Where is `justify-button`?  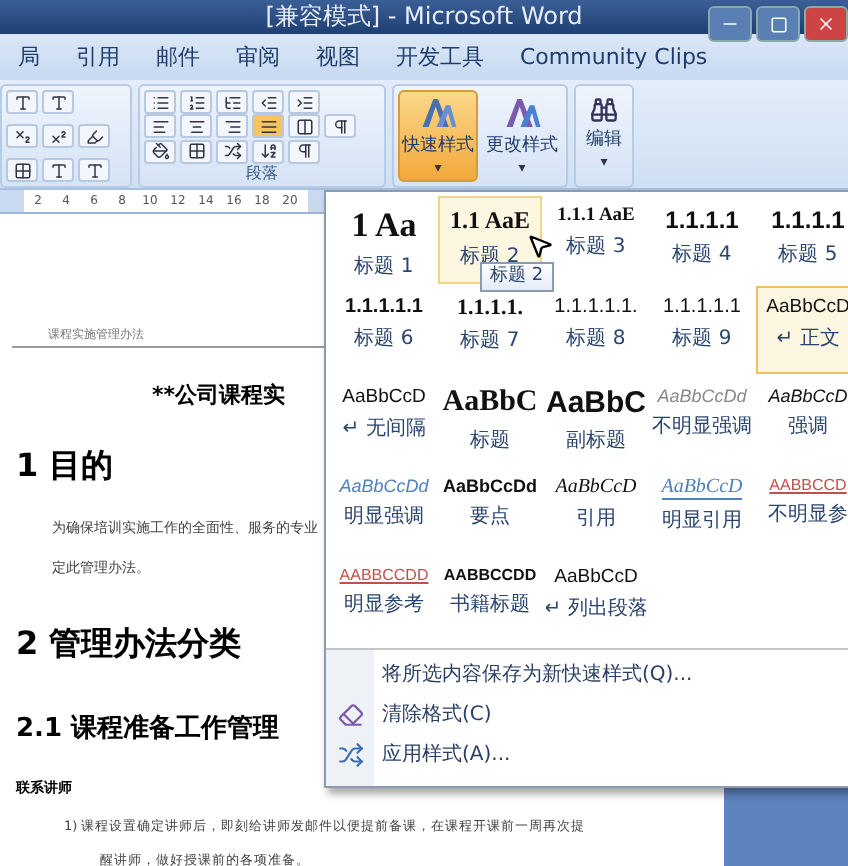
justify-button is located at coordinates (268, 126).